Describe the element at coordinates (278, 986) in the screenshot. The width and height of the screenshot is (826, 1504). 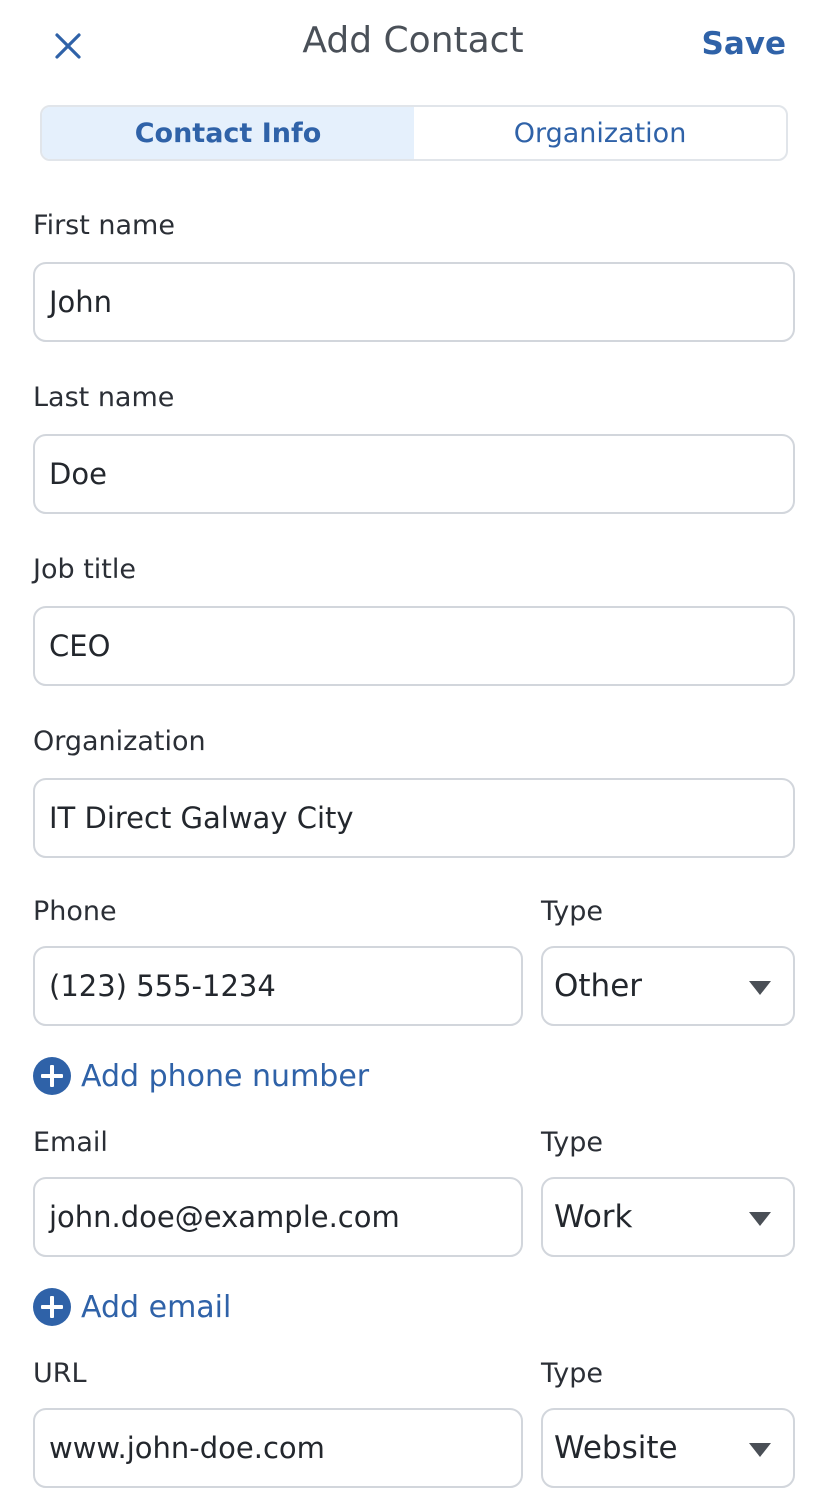
I see `phone-input: (123) 555-1234` at that location.